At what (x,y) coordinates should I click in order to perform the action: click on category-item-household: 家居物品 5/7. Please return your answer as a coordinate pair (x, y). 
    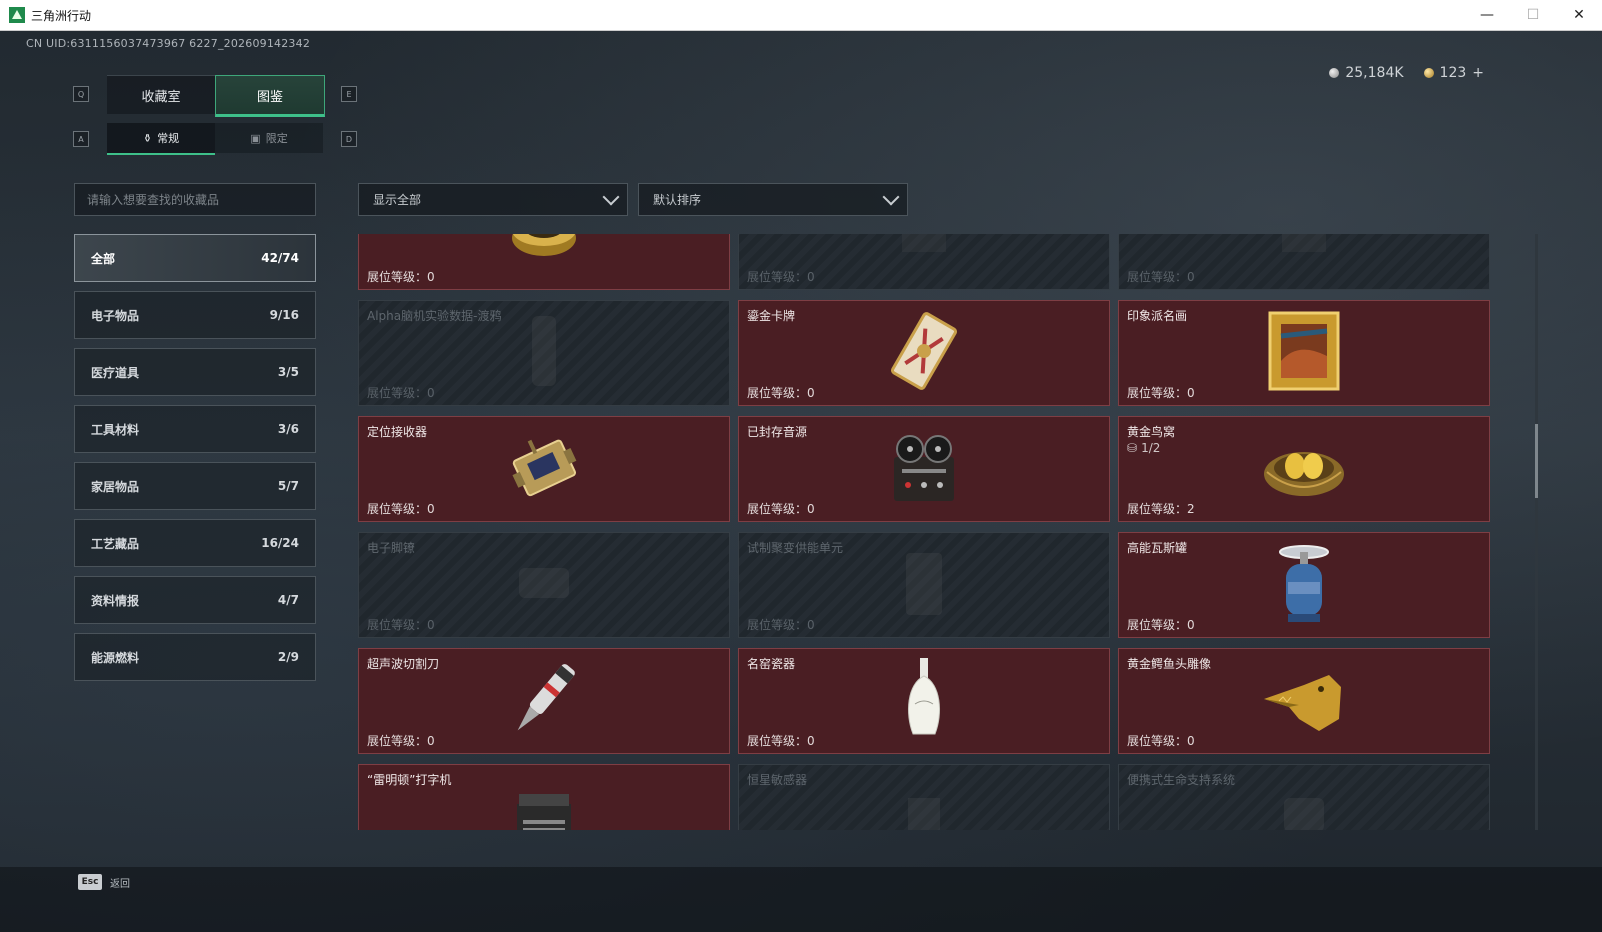
    Looking at the image, I should click on (195, 486).